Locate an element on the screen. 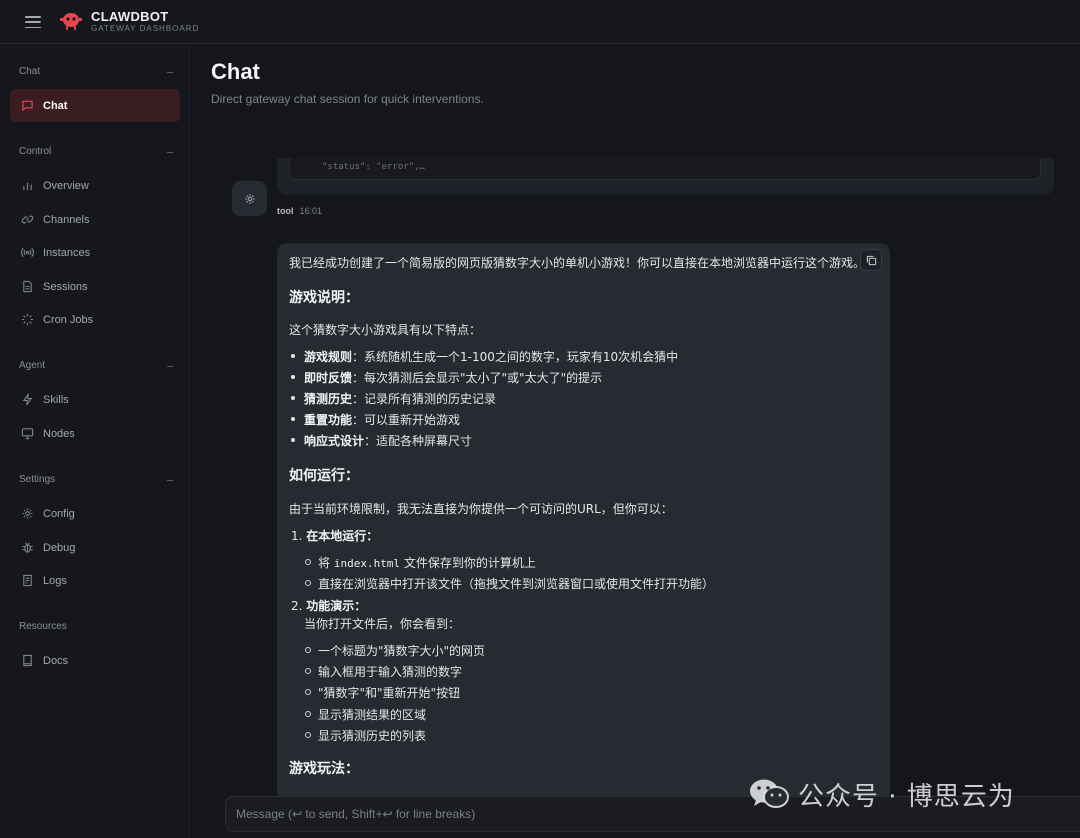 Image resolution: width=1080 pixels, height=838 pixels. feature-label: 重置功能 is located at coordinates (328, 420).